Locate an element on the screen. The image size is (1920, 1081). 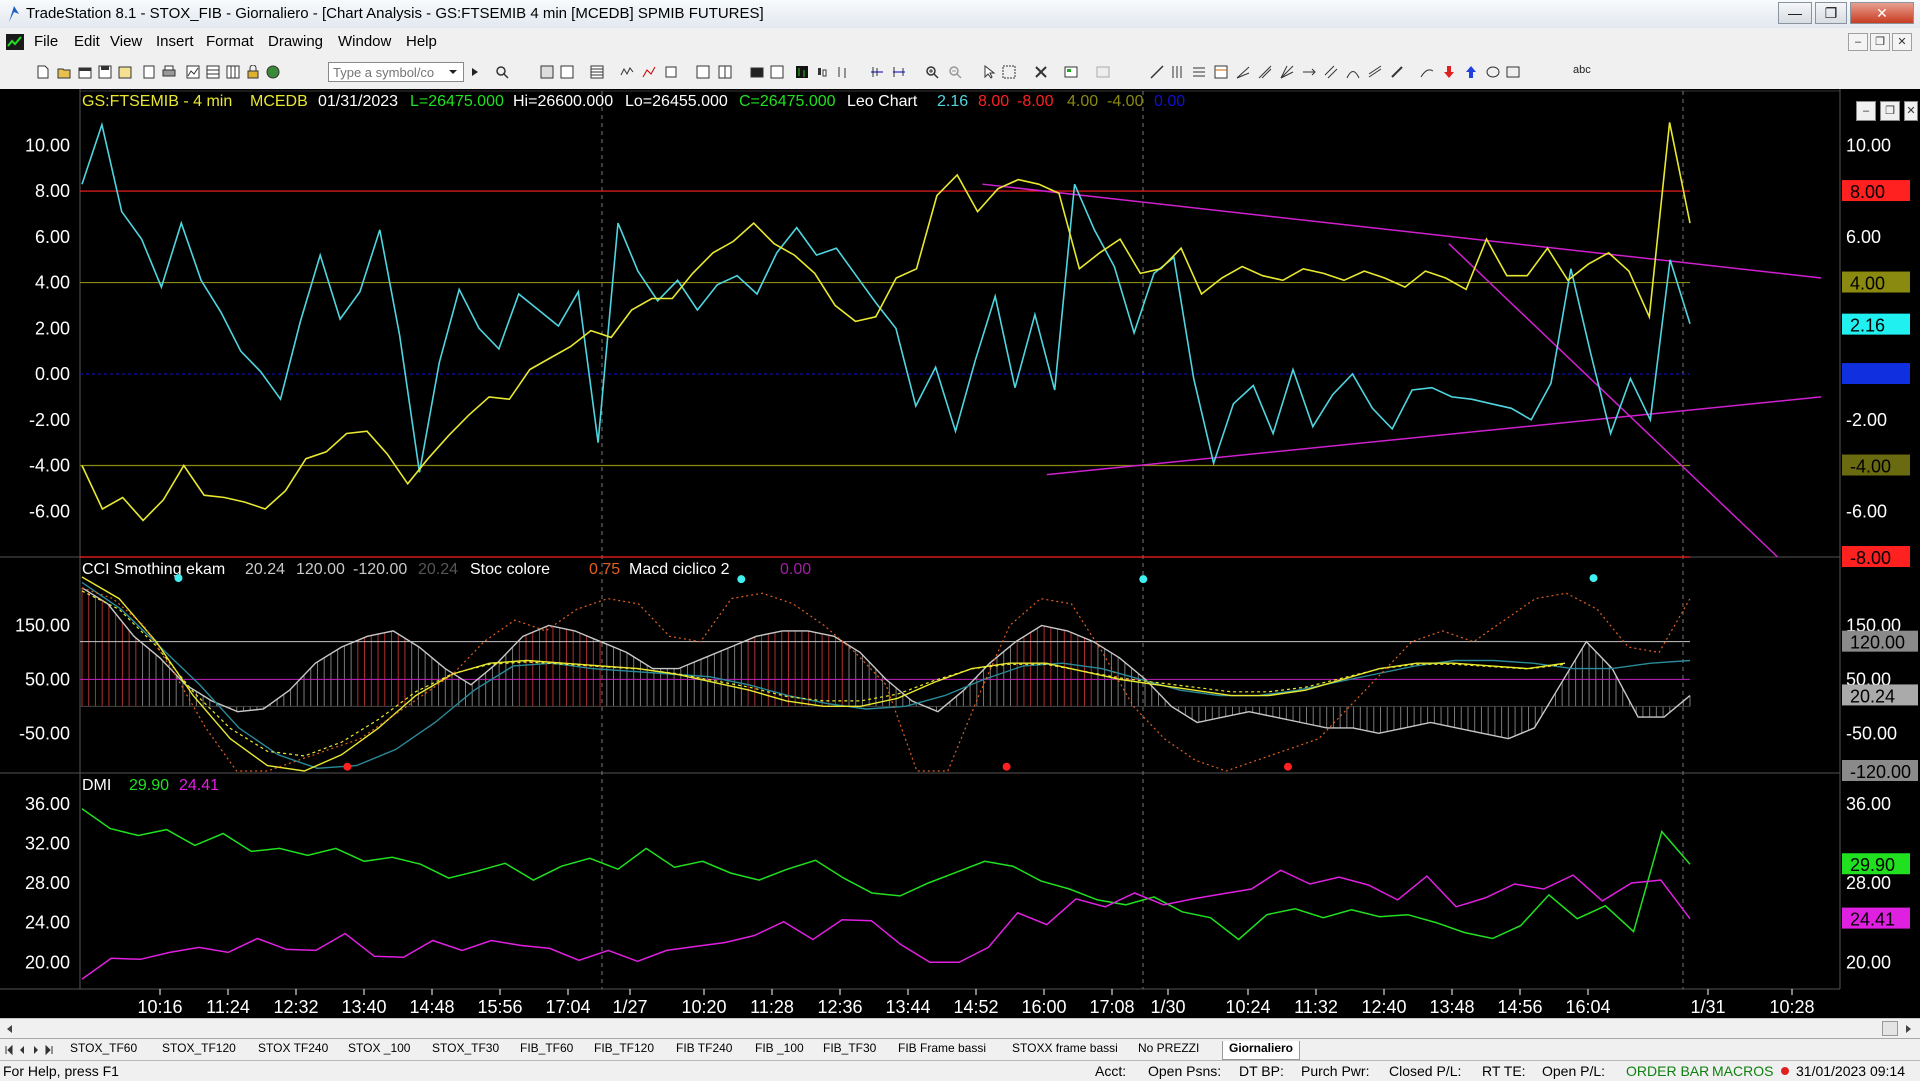
drag-select-icon is located at coordinates (1009, 72).